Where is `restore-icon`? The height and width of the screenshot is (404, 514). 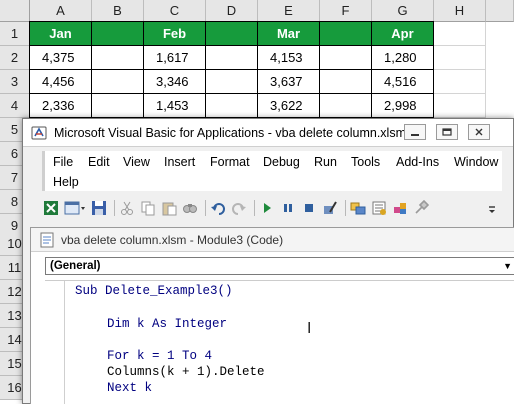
restore-icon is located at coordinates (447, 132).